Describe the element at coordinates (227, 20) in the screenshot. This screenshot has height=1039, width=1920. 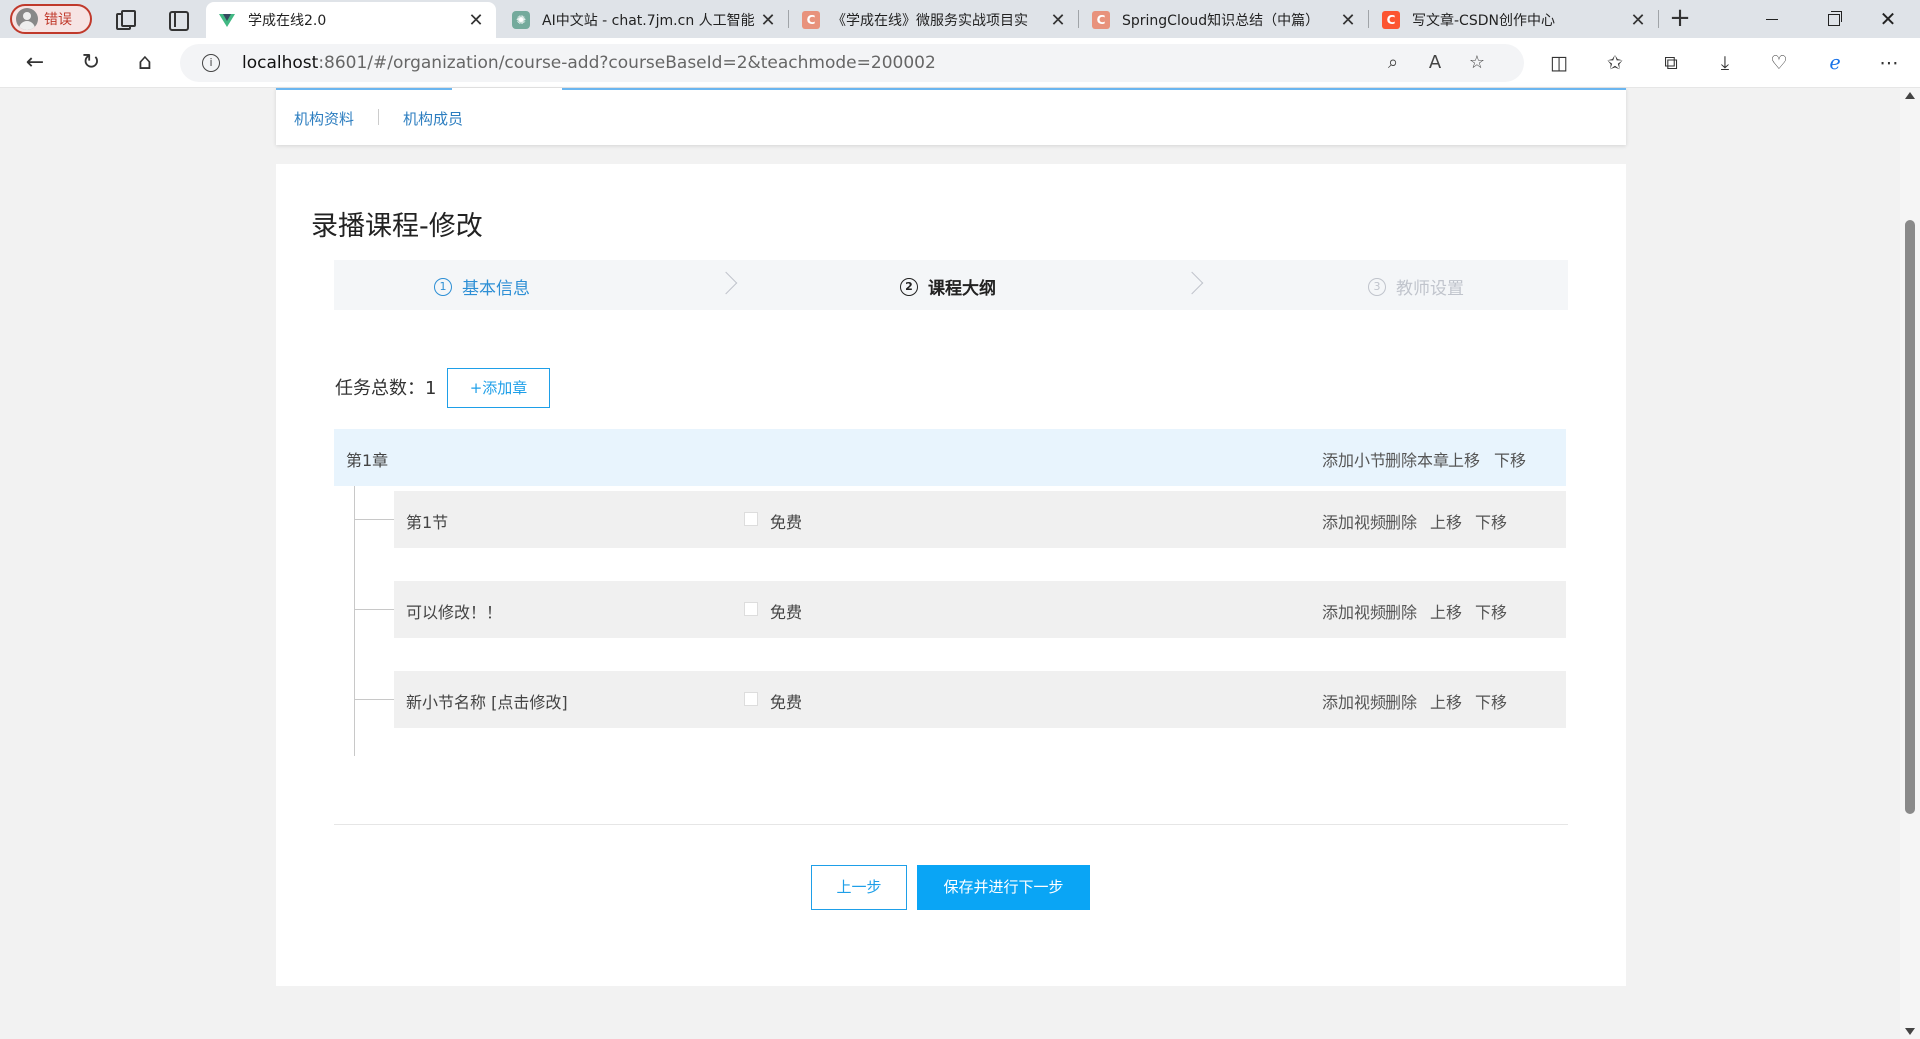
I see `vue-icon` at that location.